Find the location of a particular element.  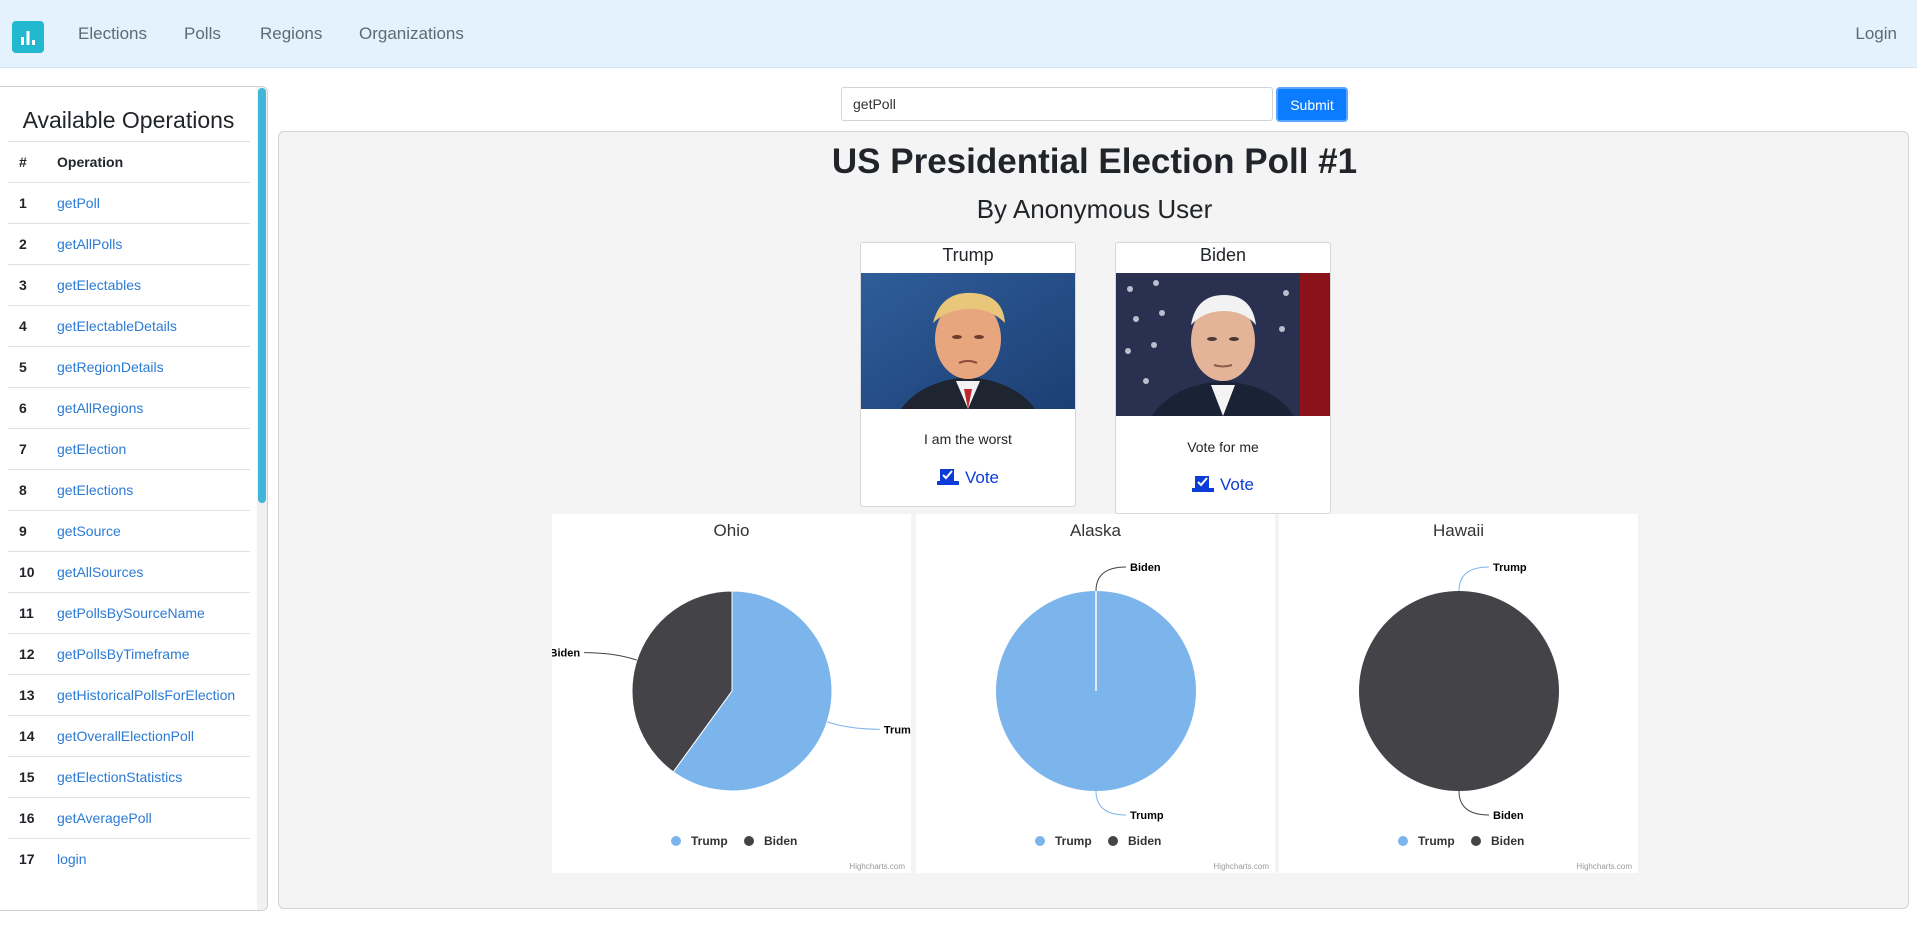

legend-marker-biden is located at coordinates (1113, 841).